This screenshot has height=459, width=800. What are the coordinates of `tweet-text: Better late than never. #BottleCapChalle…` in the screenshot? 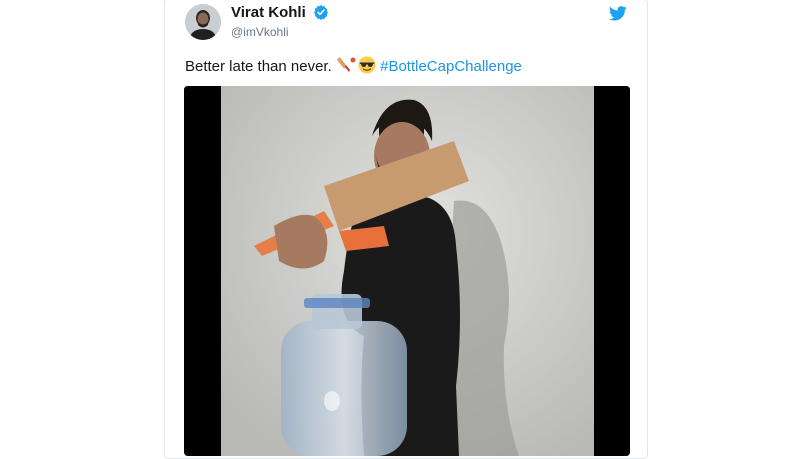 It's located at (353, 66).